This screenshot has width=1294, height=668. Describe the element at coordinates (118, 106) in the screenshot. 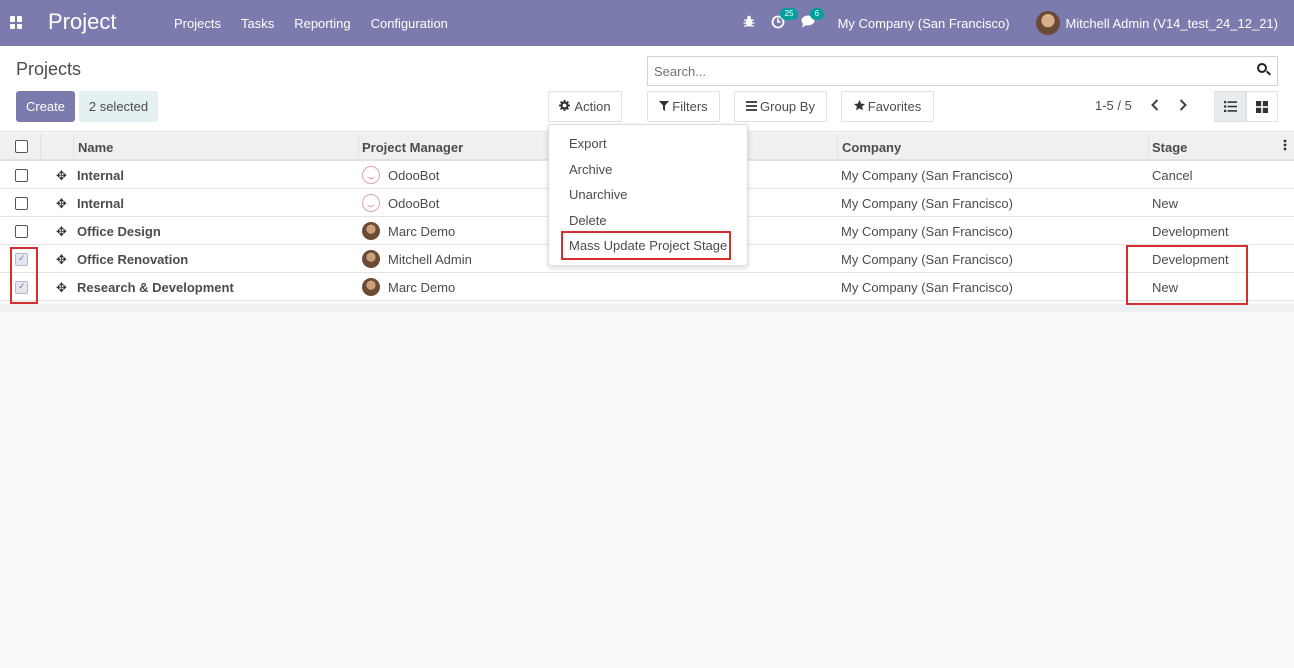

I see `selected-count: 2 selected` at that location.